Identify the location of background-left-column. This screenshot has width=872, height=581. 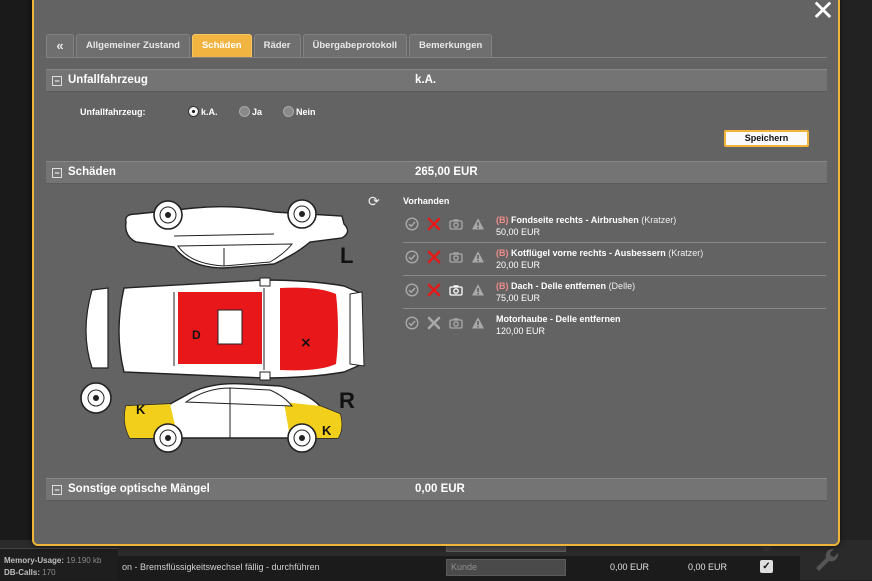
(17, 290).